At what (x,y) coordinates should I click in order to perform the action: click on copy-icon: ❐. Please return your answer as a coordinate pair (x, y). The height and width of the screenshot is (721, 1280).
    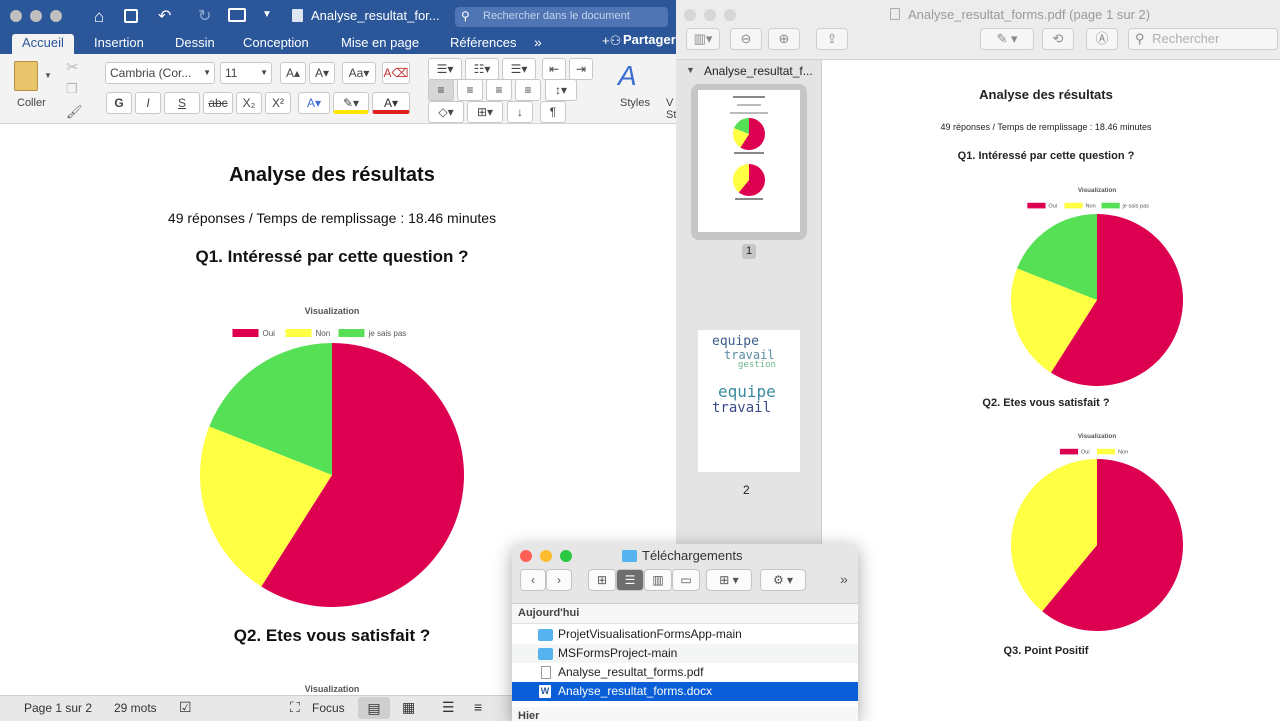
    Looking at the image, I should click on (72, 89).